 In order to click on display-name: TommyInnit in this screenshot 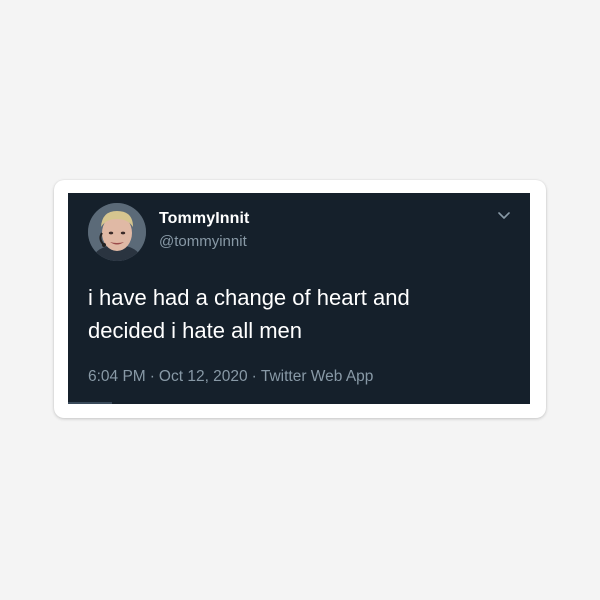, I will do `click(204, 219)`.